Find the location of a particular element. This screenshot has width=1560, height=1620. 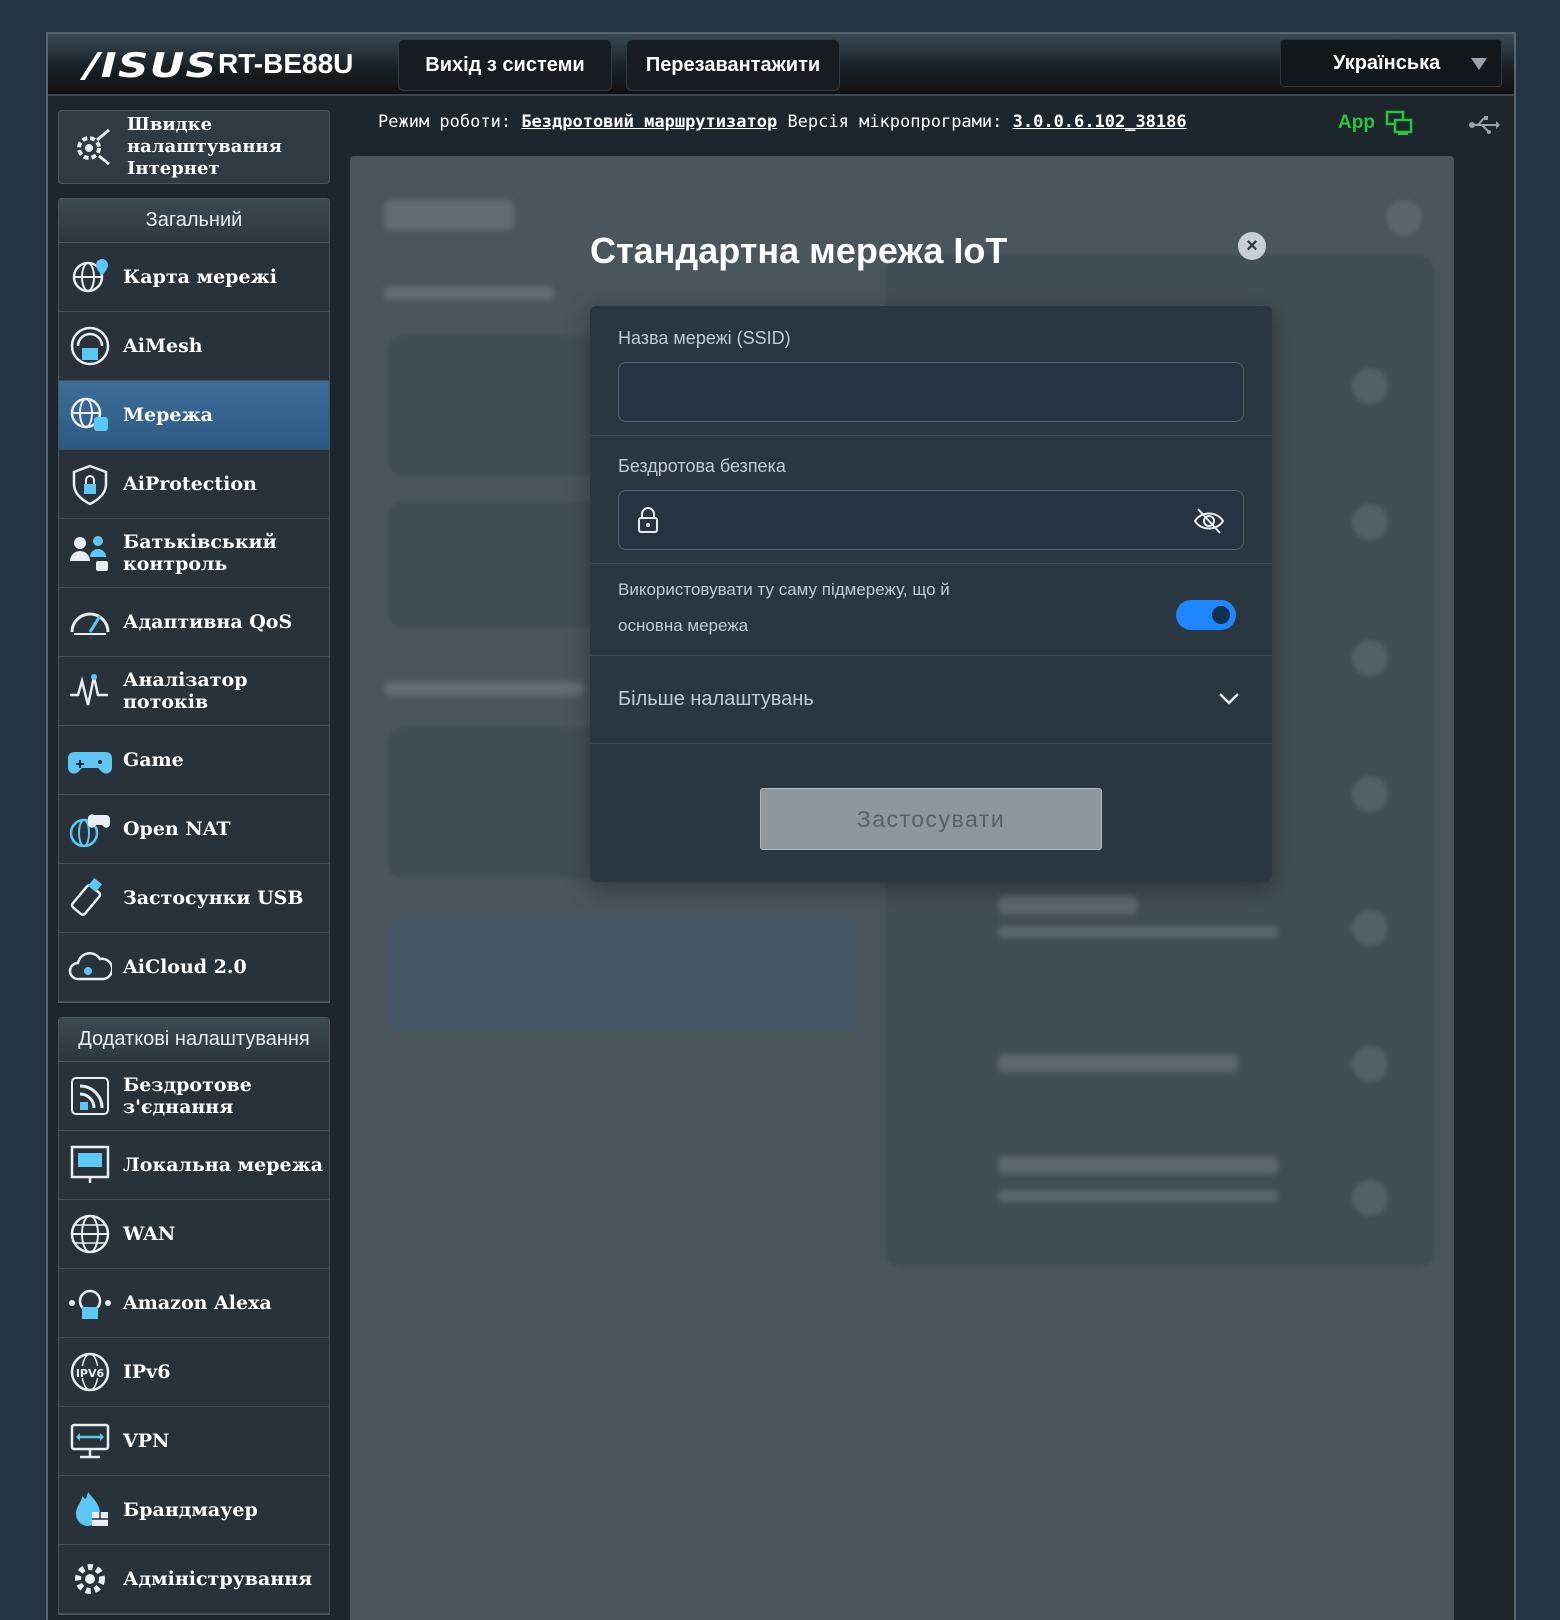

traffic-analyzer-icon is located at coordinates (90, 691).